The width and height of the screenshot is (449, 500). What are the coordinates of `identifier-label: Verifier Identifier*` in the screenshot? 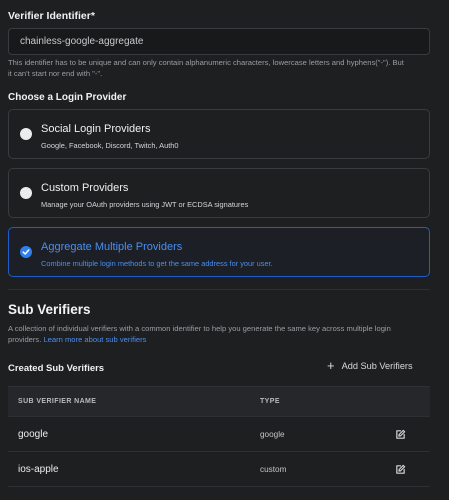 It's located at (51, 16).